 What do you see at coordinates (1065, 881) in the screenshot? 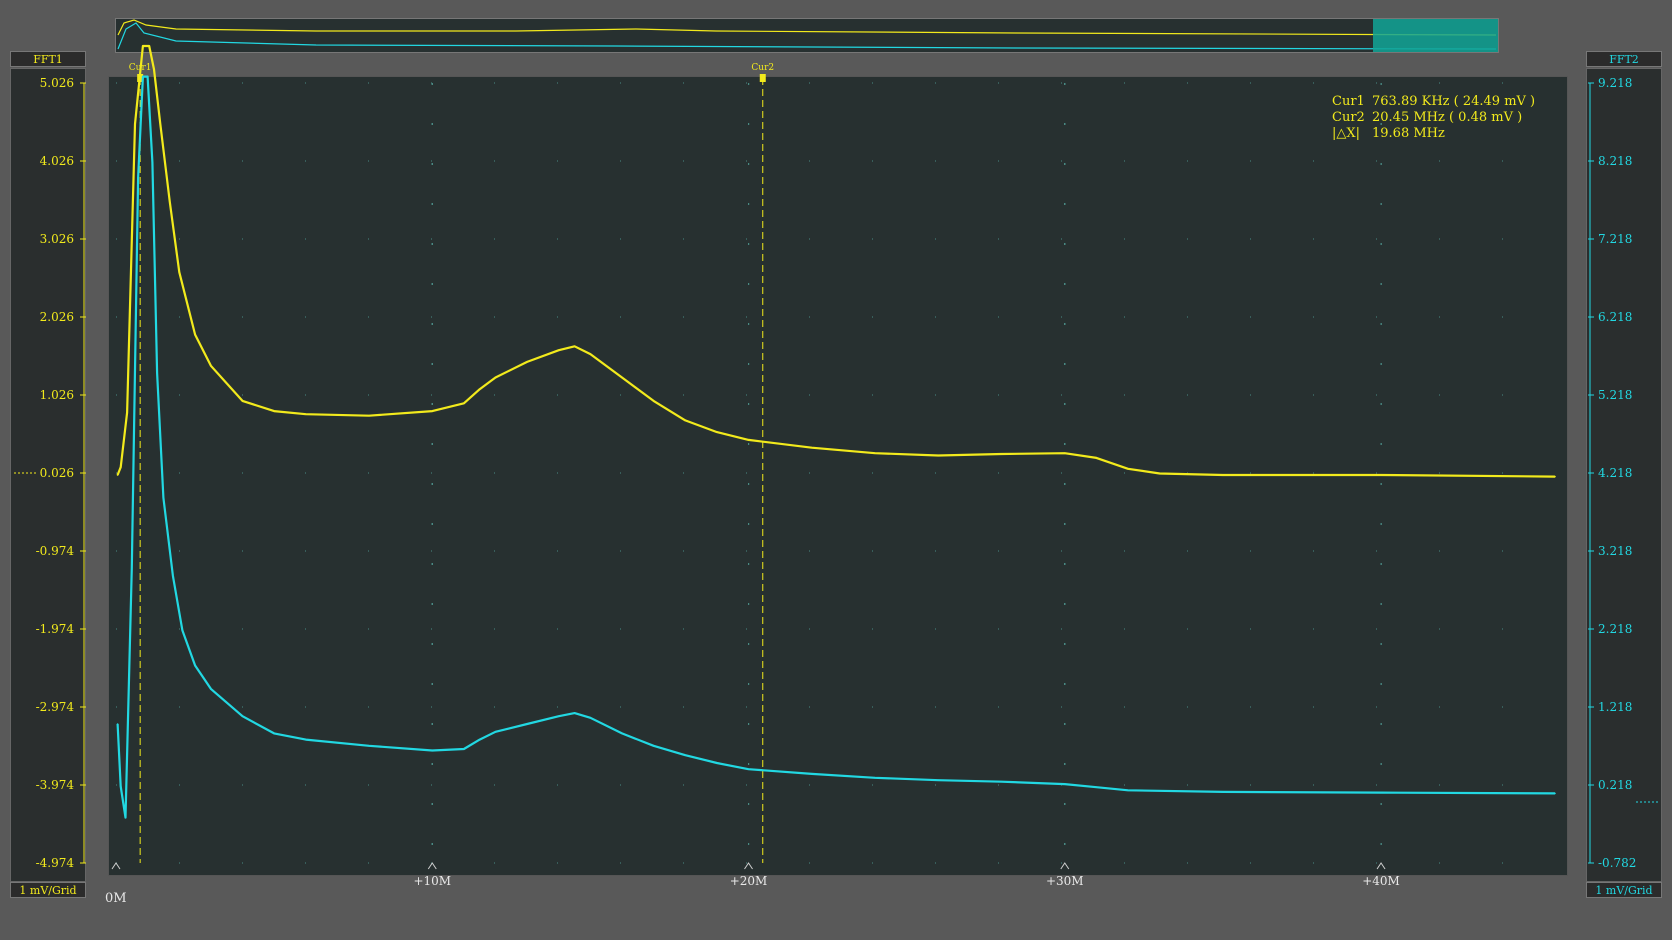
I see `x-tick-label: +30M` at bounding box center [1065, 881].